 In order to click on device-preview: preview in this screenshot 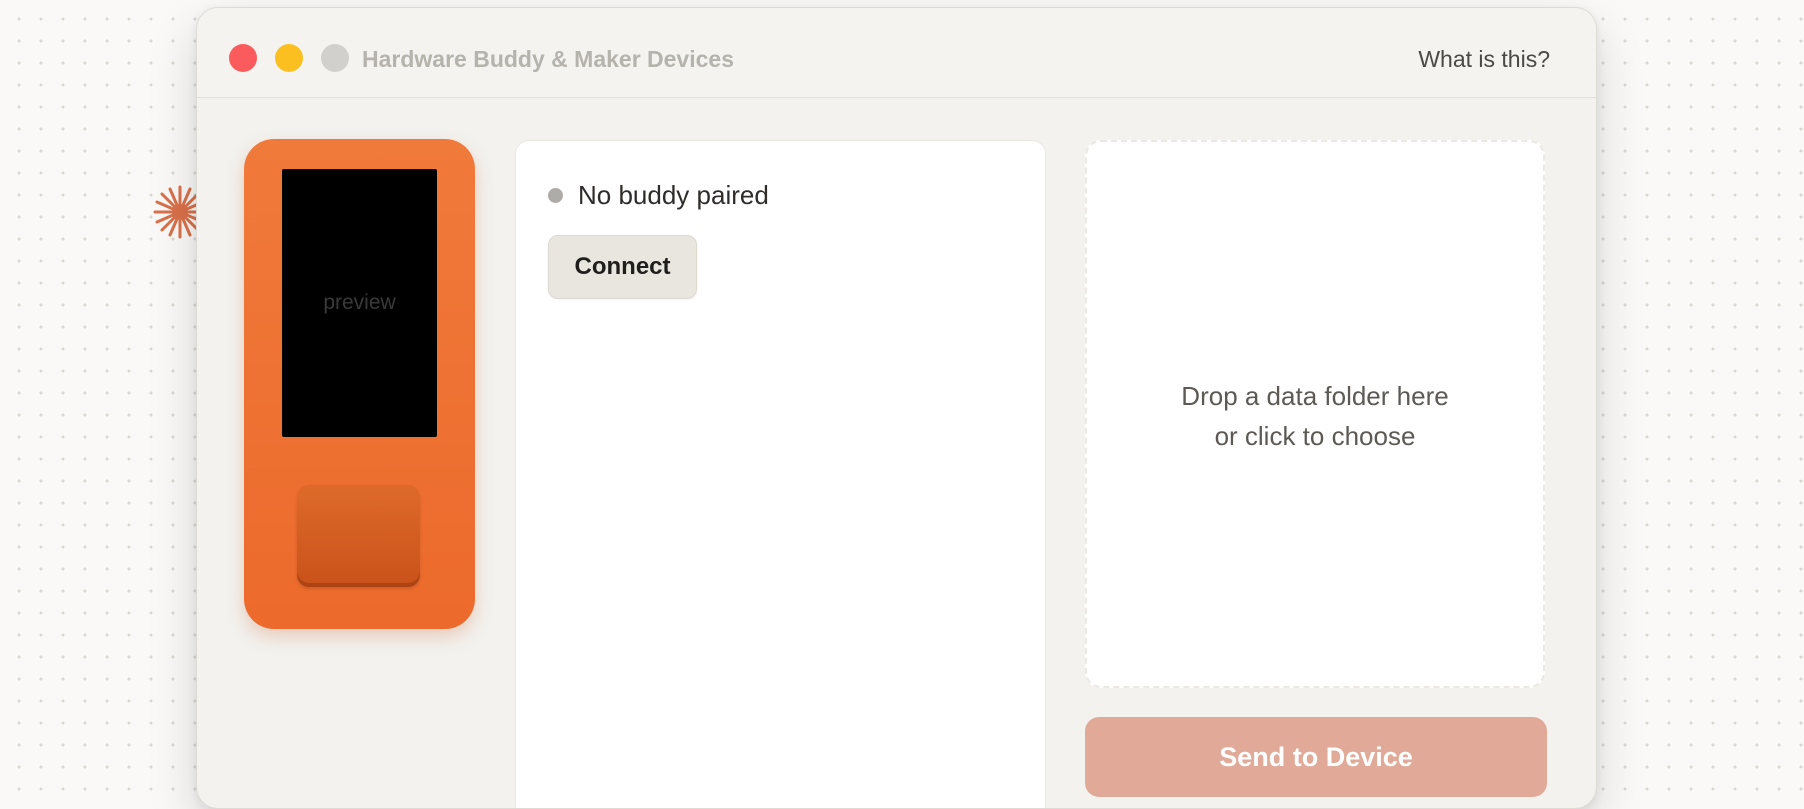, I will do `click(359, 384)`.